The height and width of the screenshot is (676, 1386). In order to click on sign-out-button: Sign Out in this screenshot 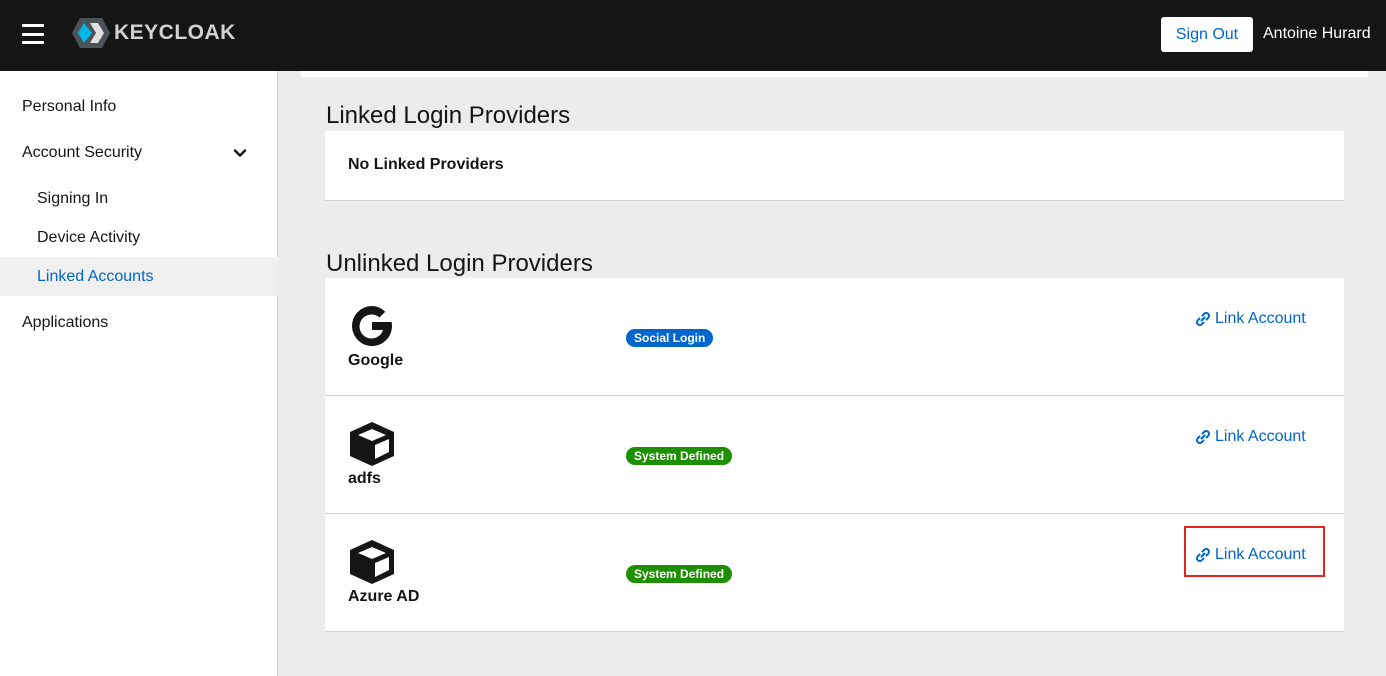, I will do `click(1207, 34)`.